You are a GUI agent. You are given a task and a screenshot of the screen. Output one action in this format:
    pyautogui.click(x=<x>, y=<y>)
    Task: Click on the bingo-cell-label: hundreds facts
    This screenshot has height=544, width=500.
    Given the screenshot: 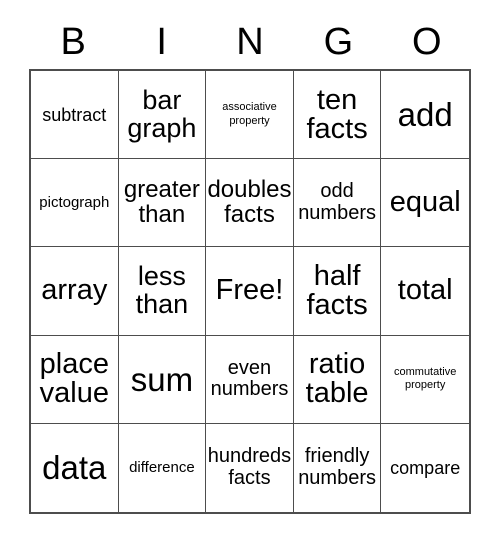 What is the action you would take?
    pyautogui.click(x=249, y=467)
    